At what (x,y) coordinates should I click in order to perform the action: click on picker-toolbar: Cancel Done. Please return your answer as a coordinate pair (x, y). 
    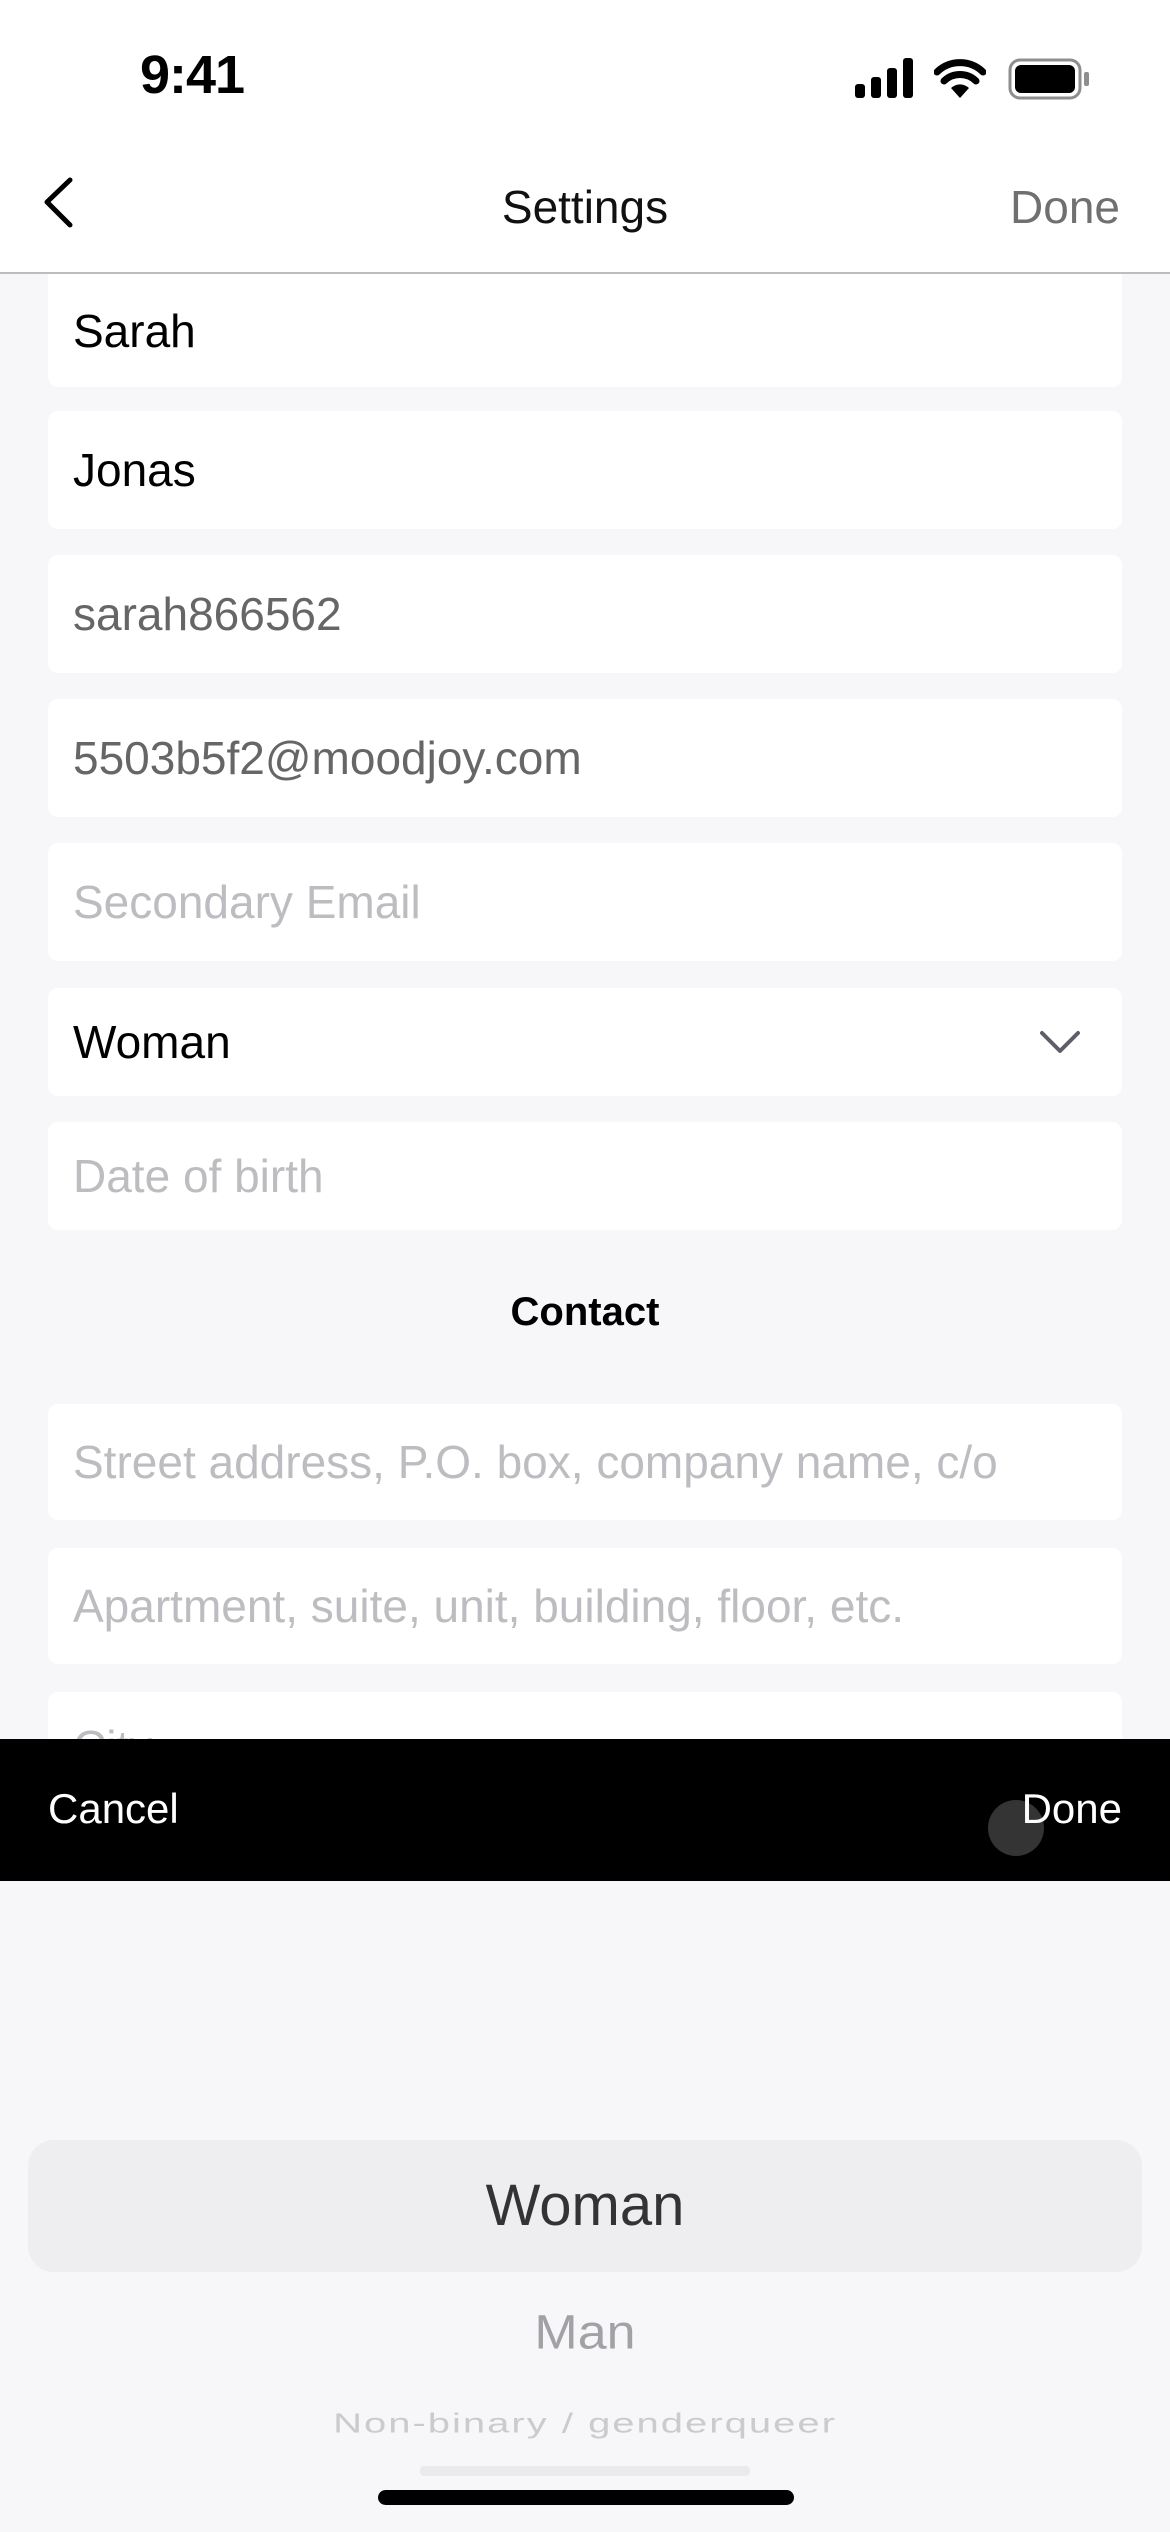
    Looking at the image, I should click on (585, 1810).